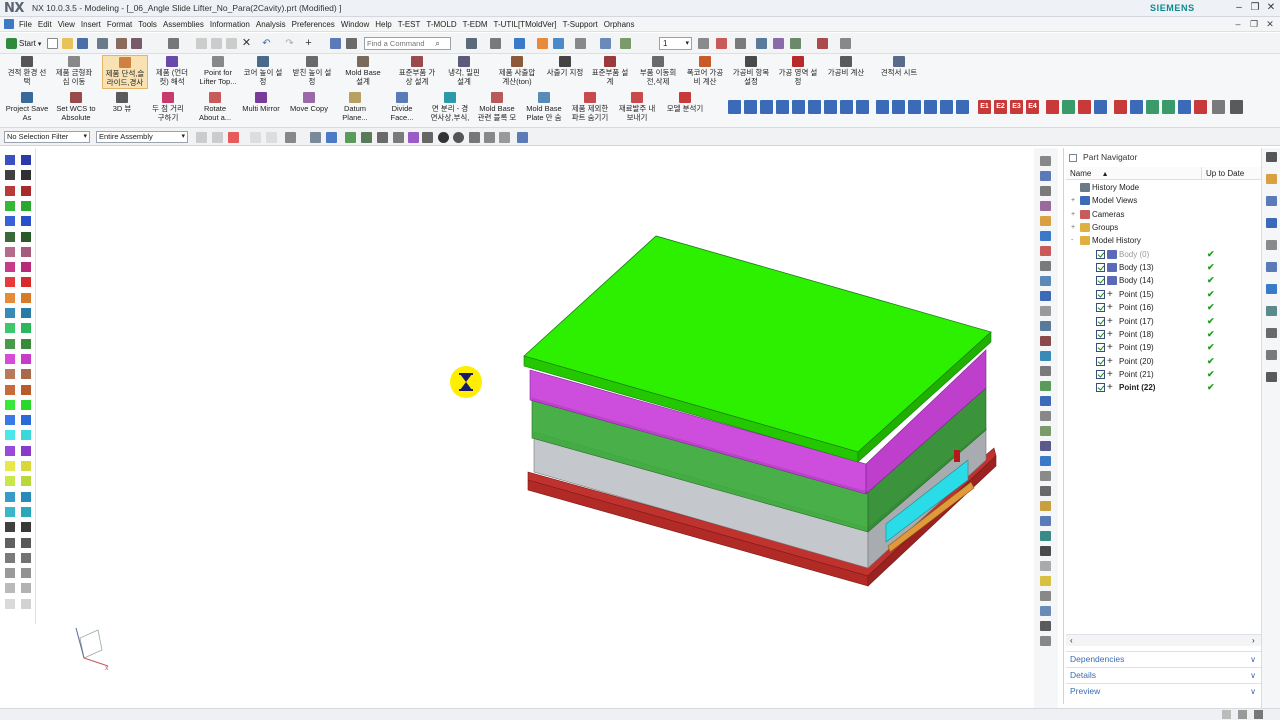  Describe the element at coordinates (52, 43) in the screenshot. I see `new-file-icon` at that location.